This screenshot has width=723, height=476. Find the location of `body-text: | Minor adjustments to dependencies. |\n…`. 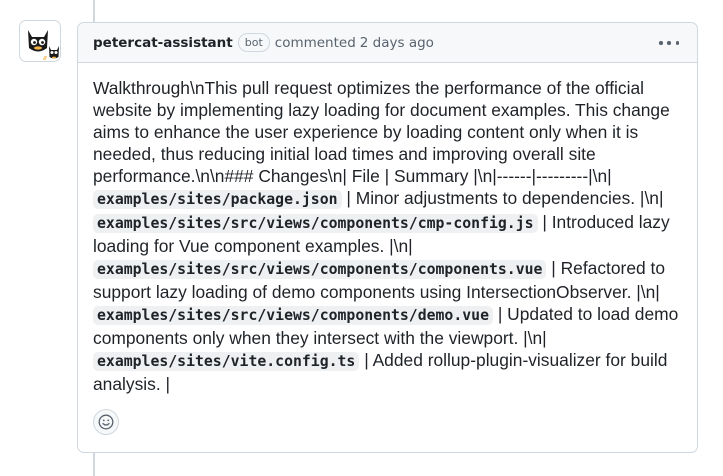

body-text: | Minor adjustments to dependencies. |\n… is located at coordinates (502, 198).